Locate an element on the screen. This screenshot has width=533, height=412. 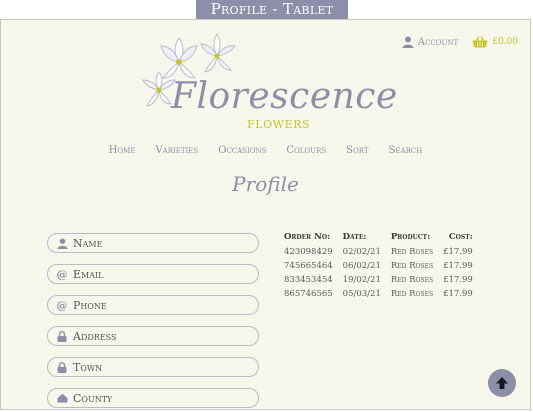
basket-link: £0.00 is located at coordinates (495, 42).